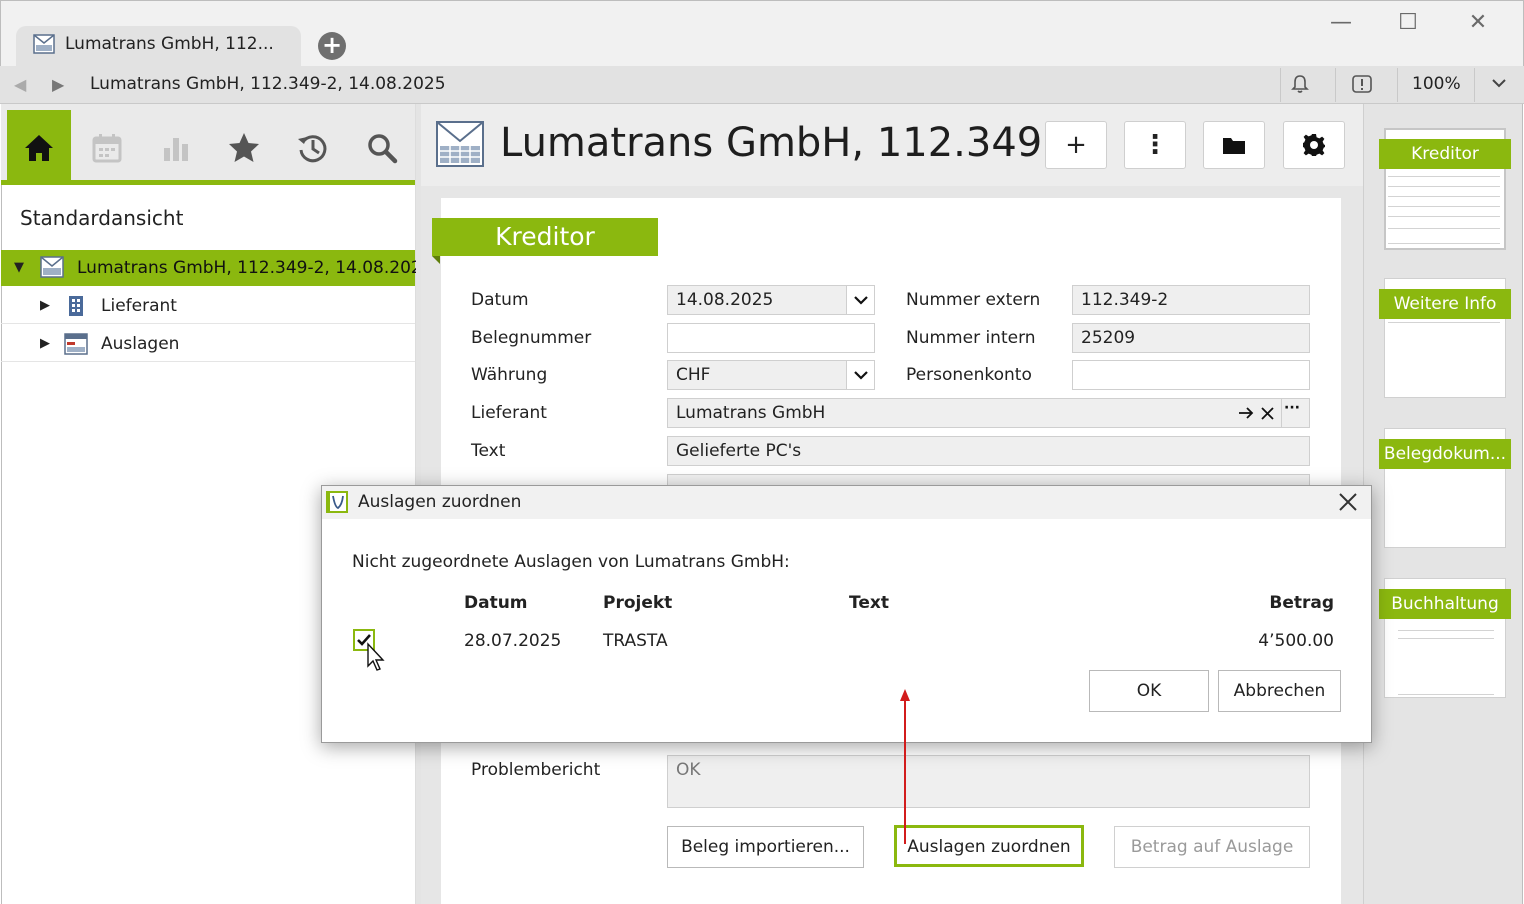 Image resolution: width=1524 pixels, height=904 pixels. Describe the element at coordinates (244, 148) in the screenshot. I see `star-icon` at that location.